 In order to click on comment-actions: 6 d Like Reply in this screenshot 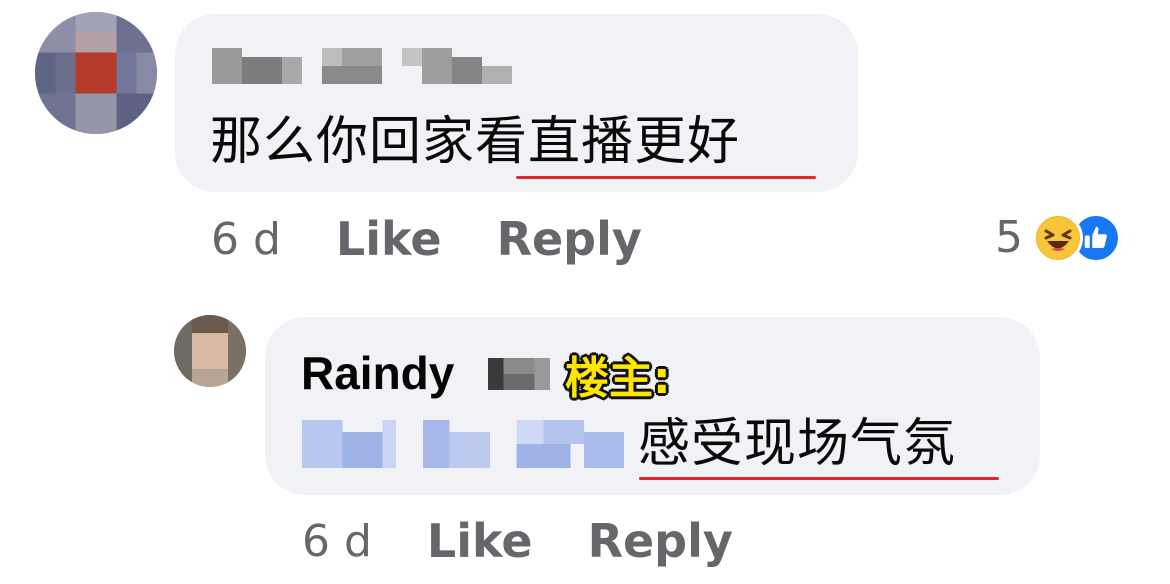, I will do `click(426, 239)`.